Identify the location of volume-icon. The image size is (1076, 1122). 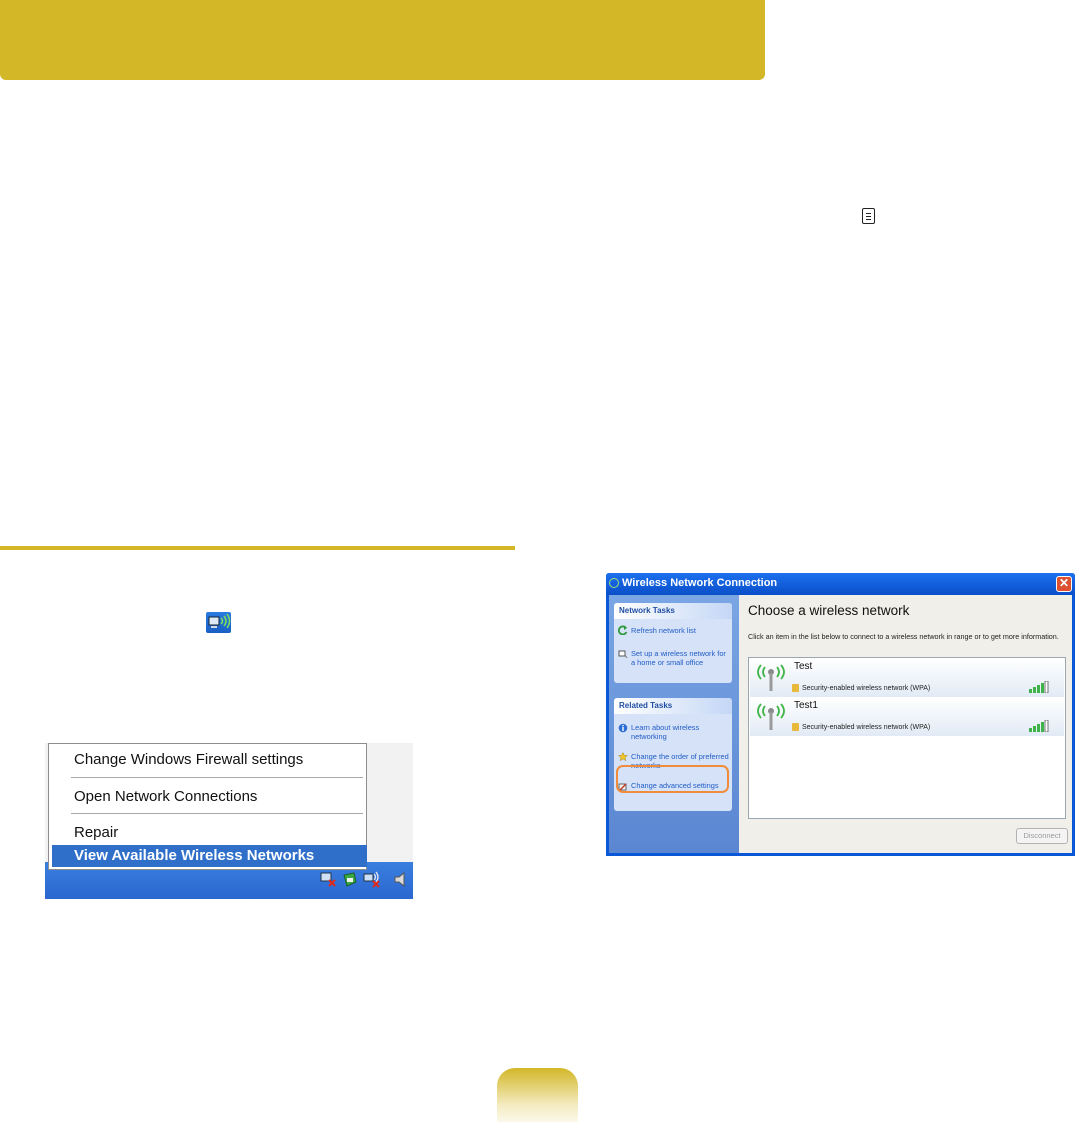
(401, 879).